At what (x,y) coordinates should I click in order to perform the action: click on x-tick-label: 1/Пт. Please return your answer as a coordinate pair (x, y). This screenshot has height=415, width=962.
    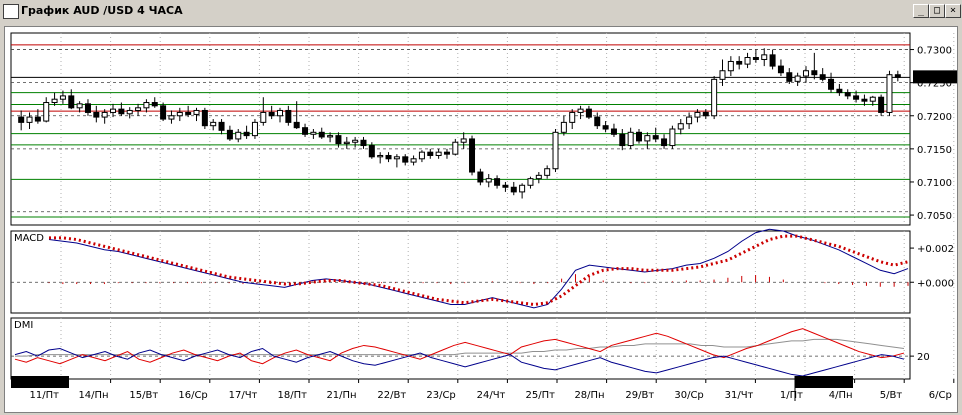
    Looking at the image, I should click on (791, 395).